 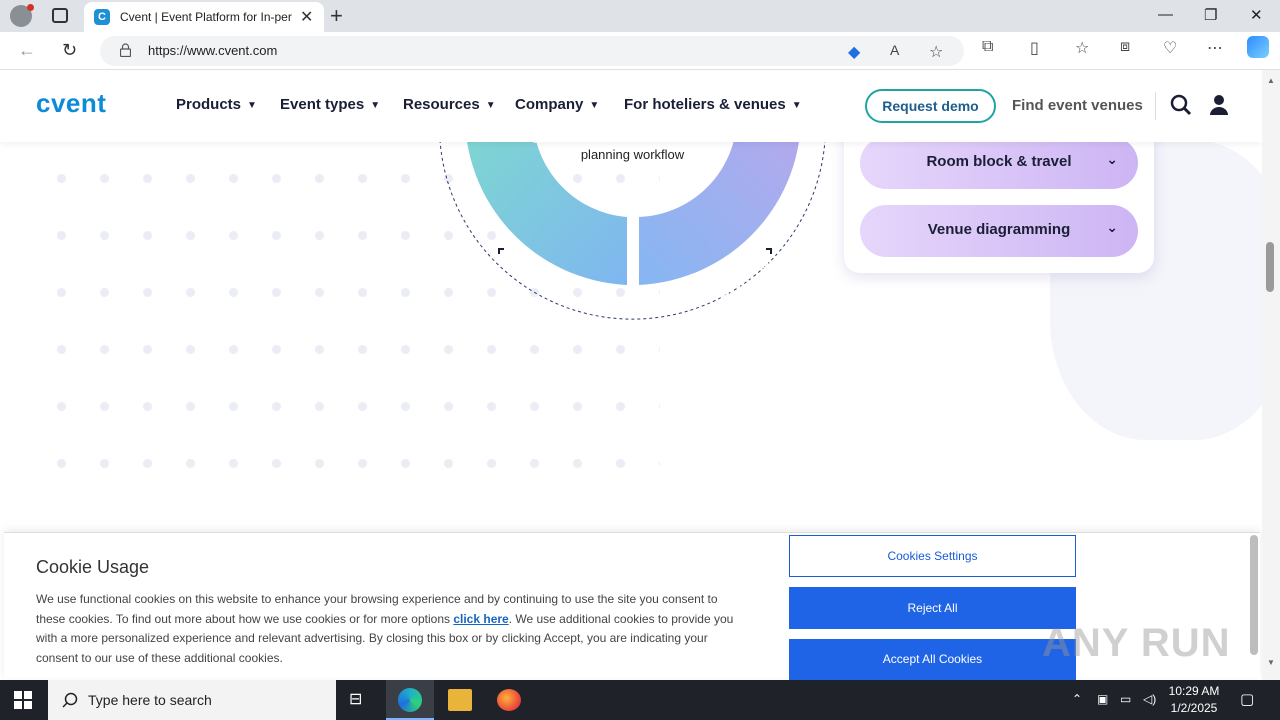 What do you see at coordinates (1125, 699) in the screenshot?
I see `network-icon: ▭` at bounding box center [1125, 699].